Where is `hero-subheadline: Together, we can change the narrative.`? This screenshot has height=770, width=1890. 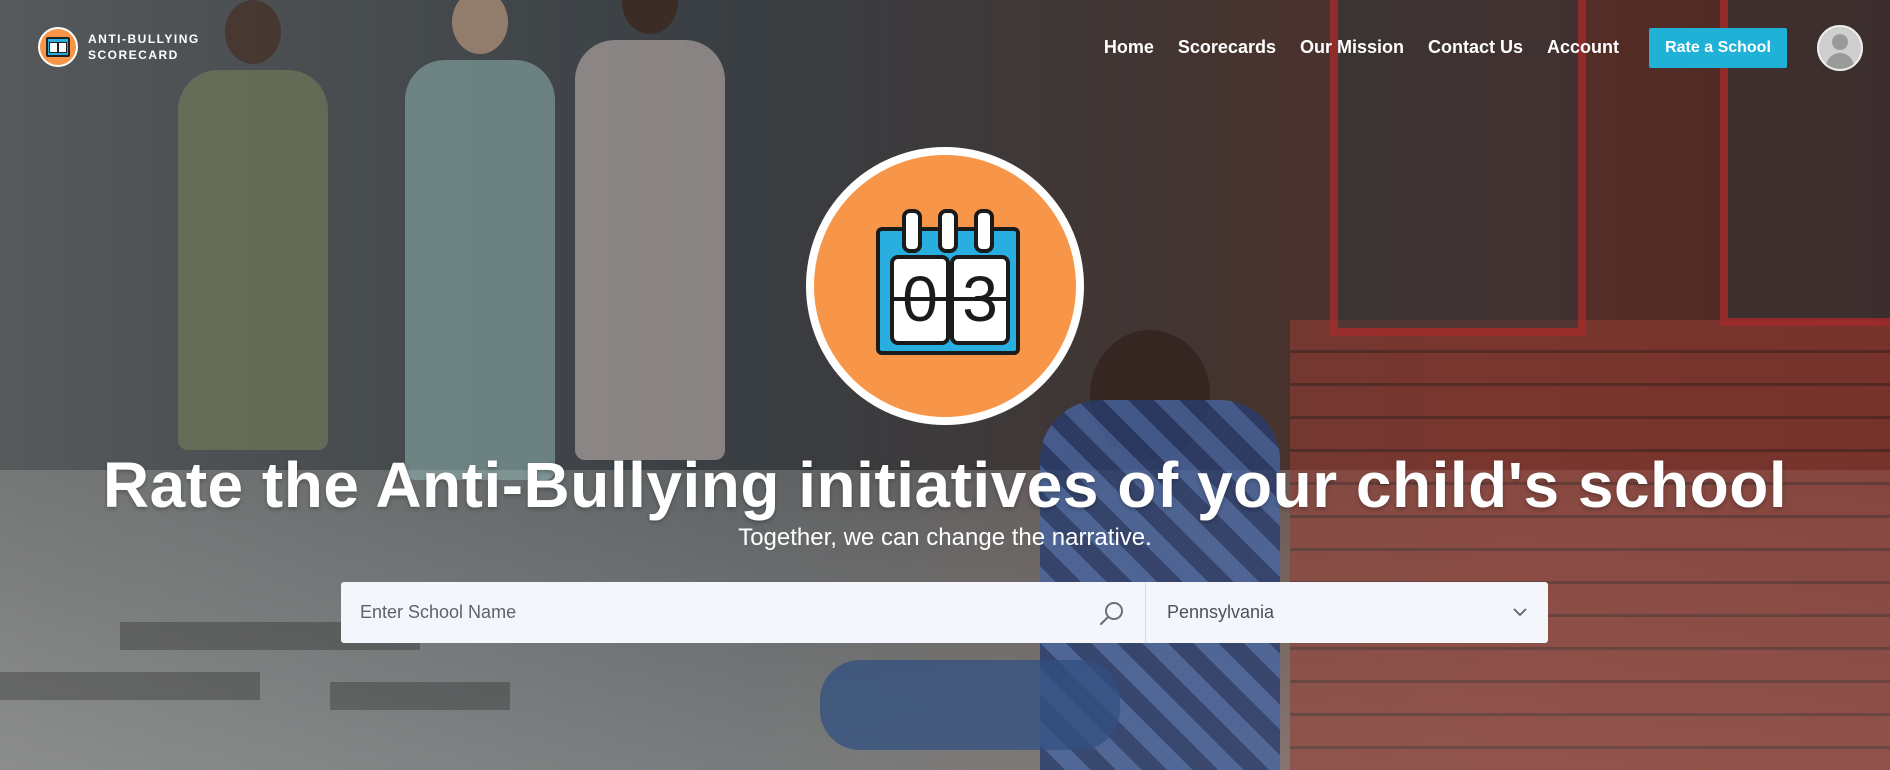 hero-subheadline: Together, we can change the narrative. is located at coordinates (945, 537).